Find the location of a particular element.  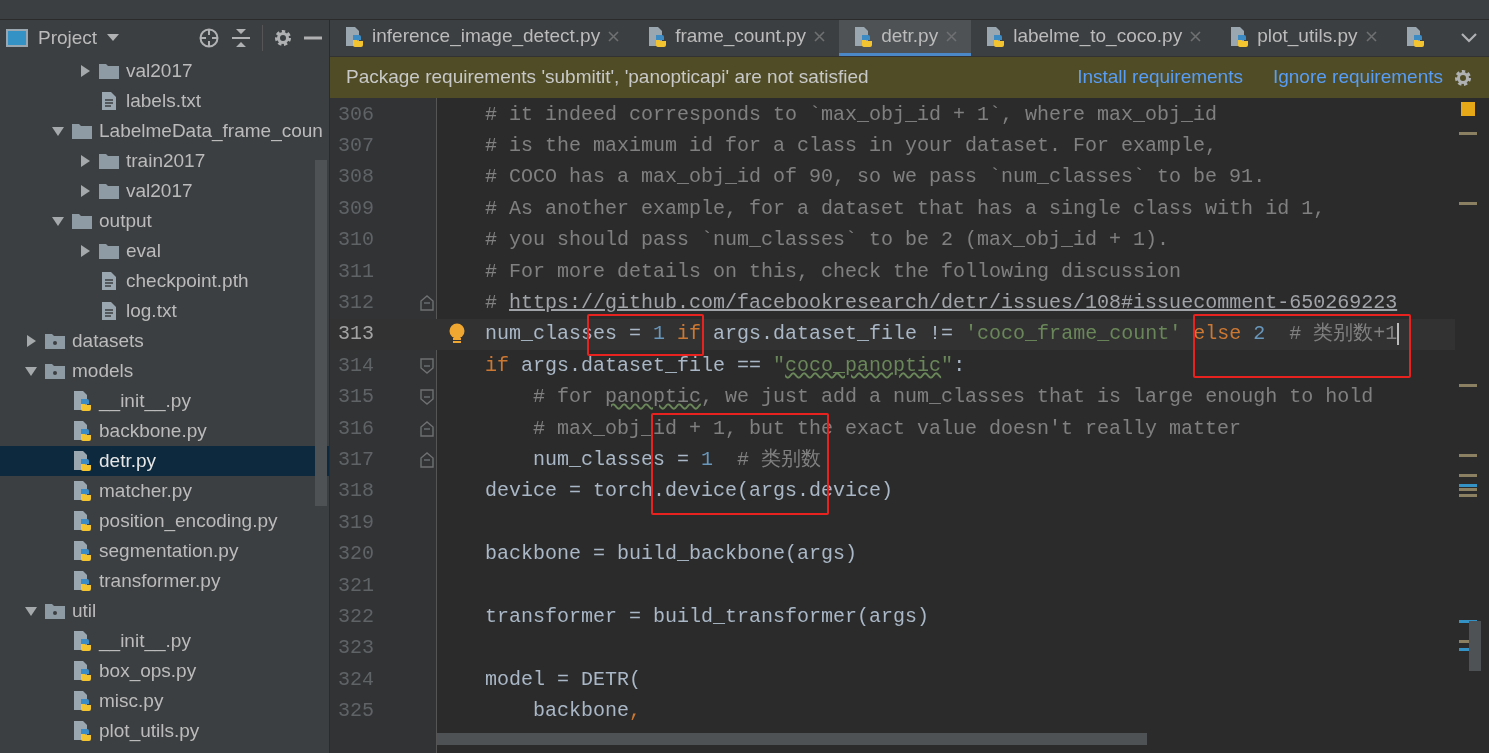

code-line: # you should pass `num_classes` to be 2 (max_obj_id + 1). is located at coordinates (827, 240).